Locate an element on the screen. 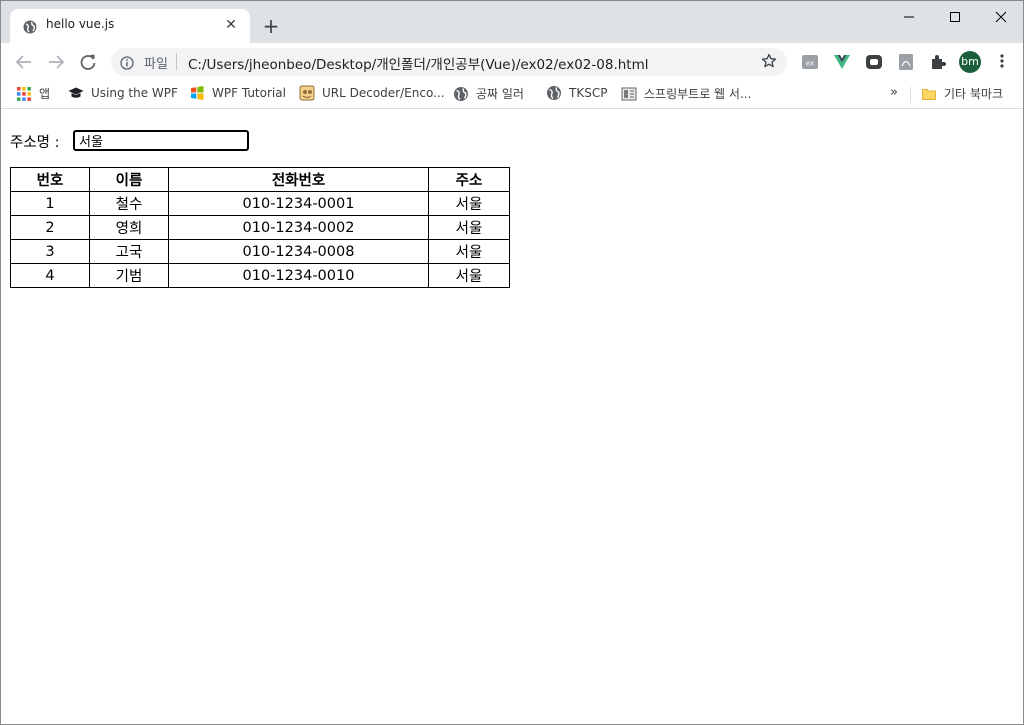 The image size is (1024, 725). cell-phone: 010-1234-0008 is located at coordinates (298, 251).